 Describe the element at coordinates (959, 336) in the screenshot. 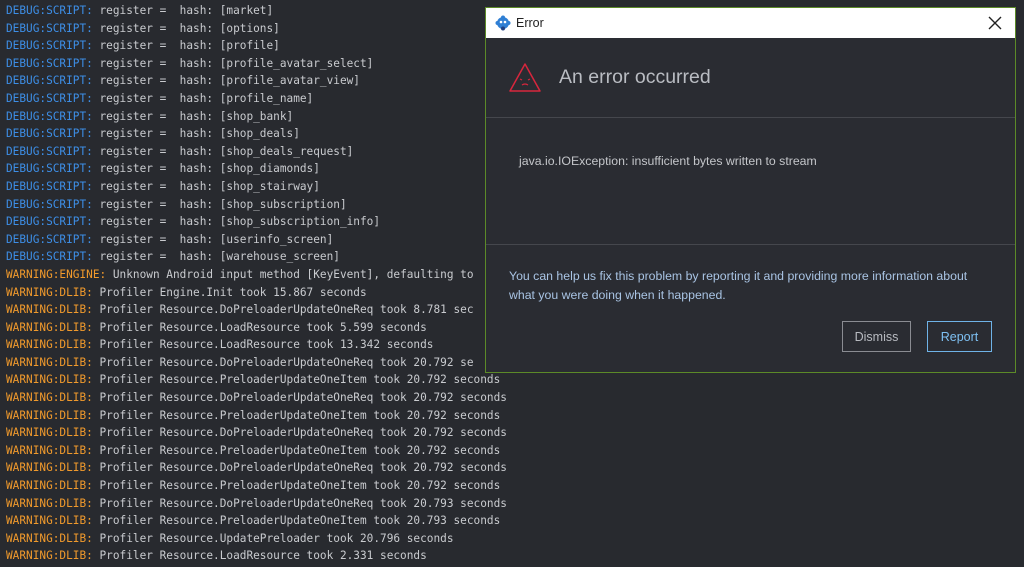

I see `report-button: Report` at that location.